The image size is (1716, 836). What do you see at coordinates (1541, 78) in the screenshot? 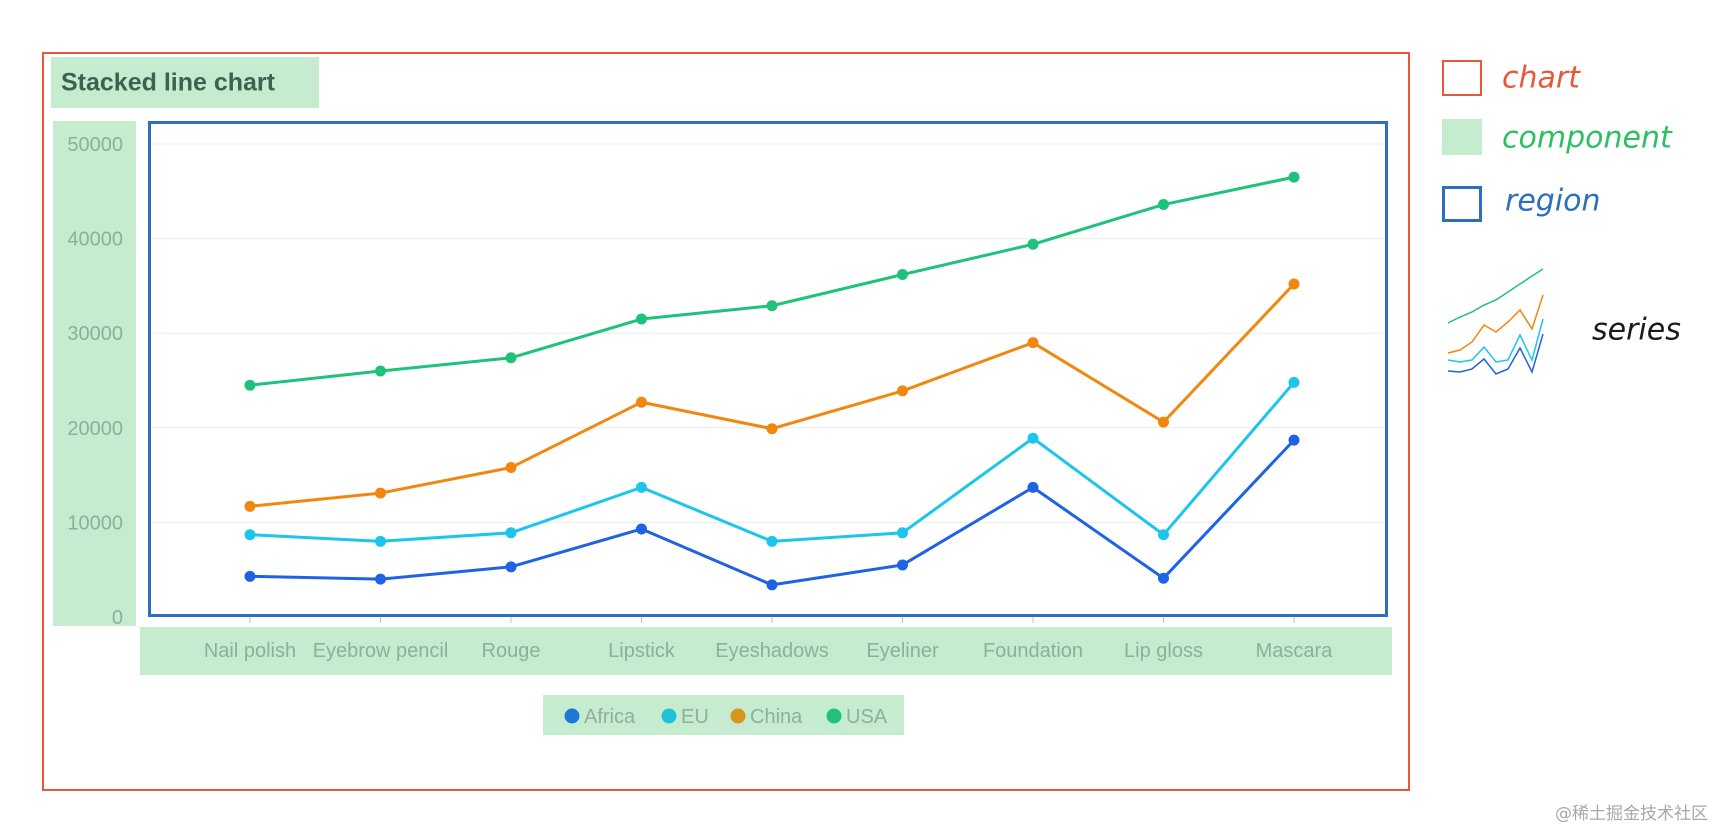
I see `key-chart-label: chart` at bounding box center [1541, 78].